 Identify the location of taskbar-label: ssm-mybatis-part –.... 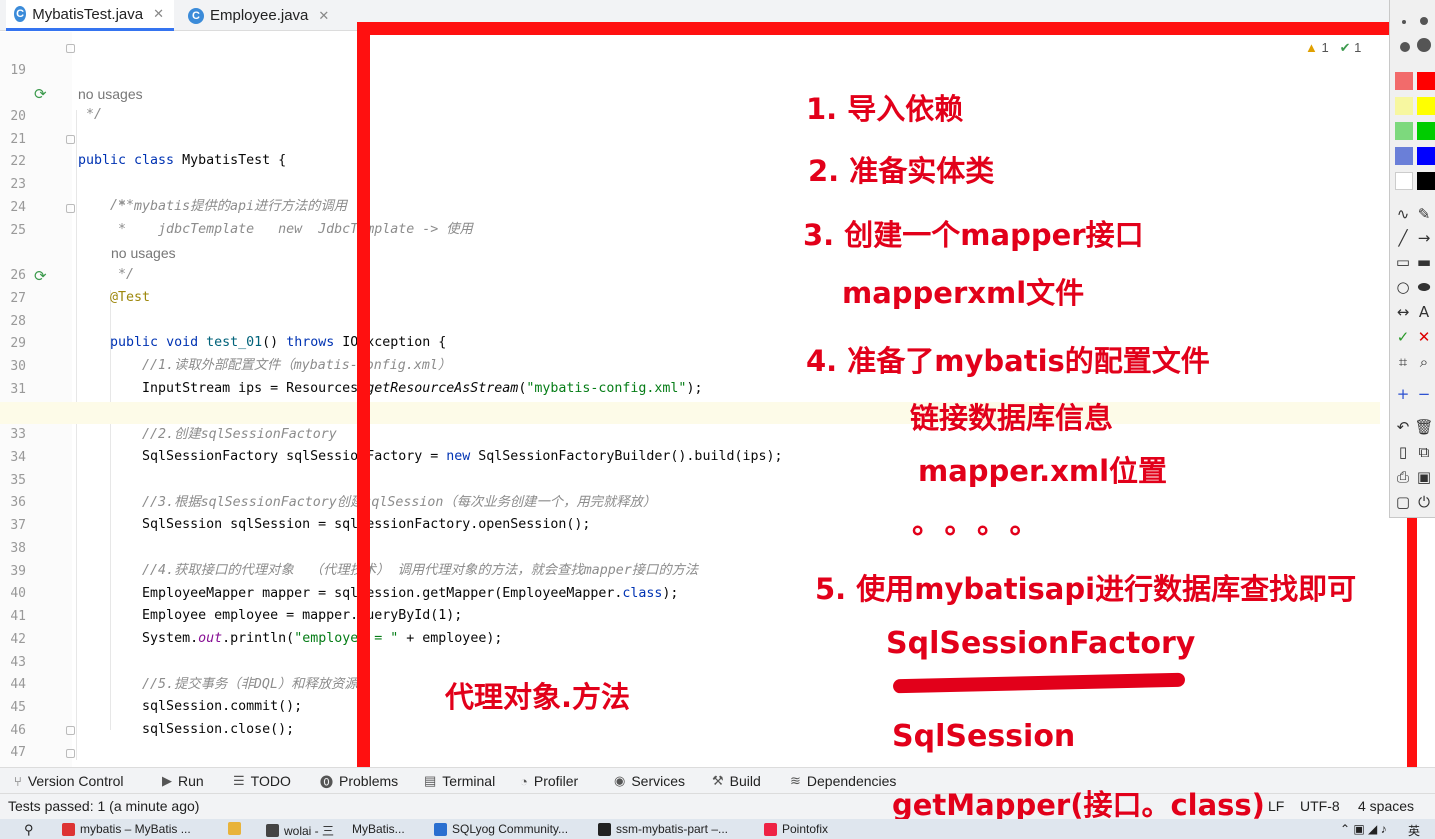
(672, 829).